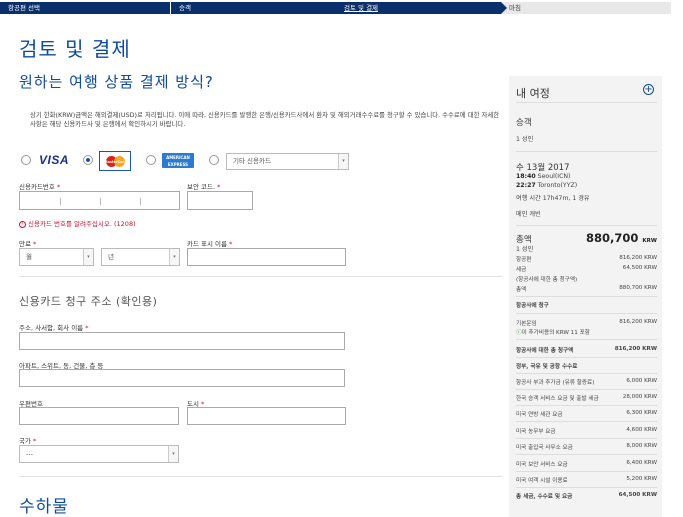 This screenshot has width=683, height=517. What do you see at coordinates (210, 244) in the screenshot?
I see `cardholder-label: 카드 표시 이름 *` at bounding box center [210, 244].